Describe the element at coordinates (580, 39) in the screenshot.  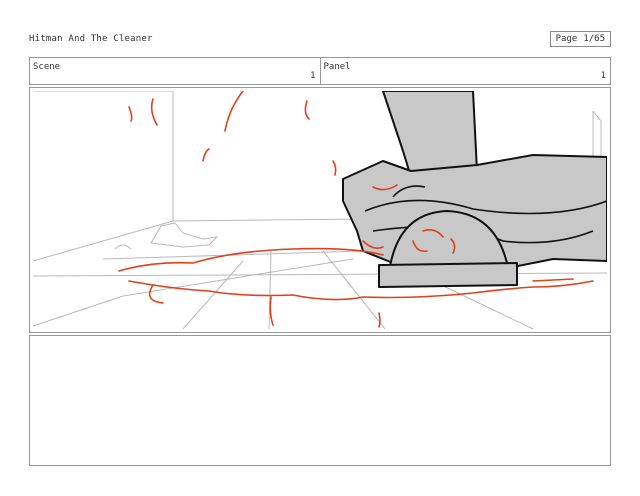
I see `page-indicator: Page 1/65` at that location.